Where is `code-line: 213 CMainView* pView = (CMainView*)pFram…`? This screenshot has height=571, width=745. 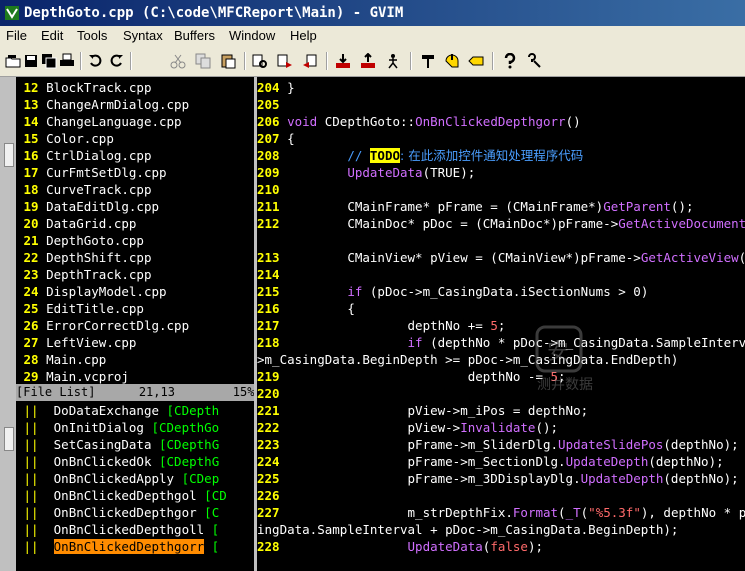 code-line: 213 CMainView* pView = (CMainView*)pFram… is located at coordinates (501, 257).